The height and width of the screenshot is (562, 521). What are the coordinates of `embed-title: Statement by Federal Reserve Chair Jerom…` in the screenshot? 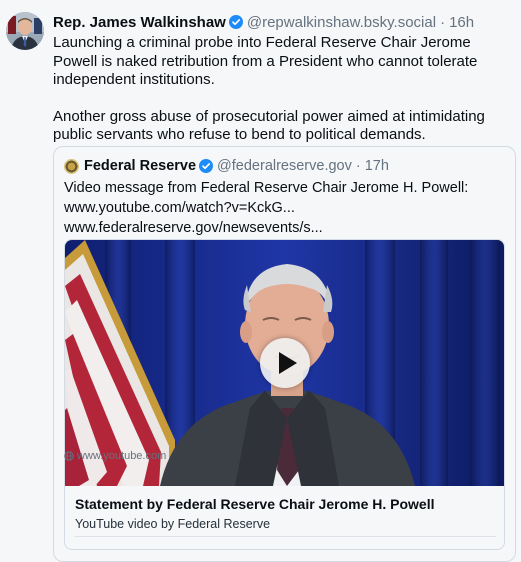 It's located at (254, 504).